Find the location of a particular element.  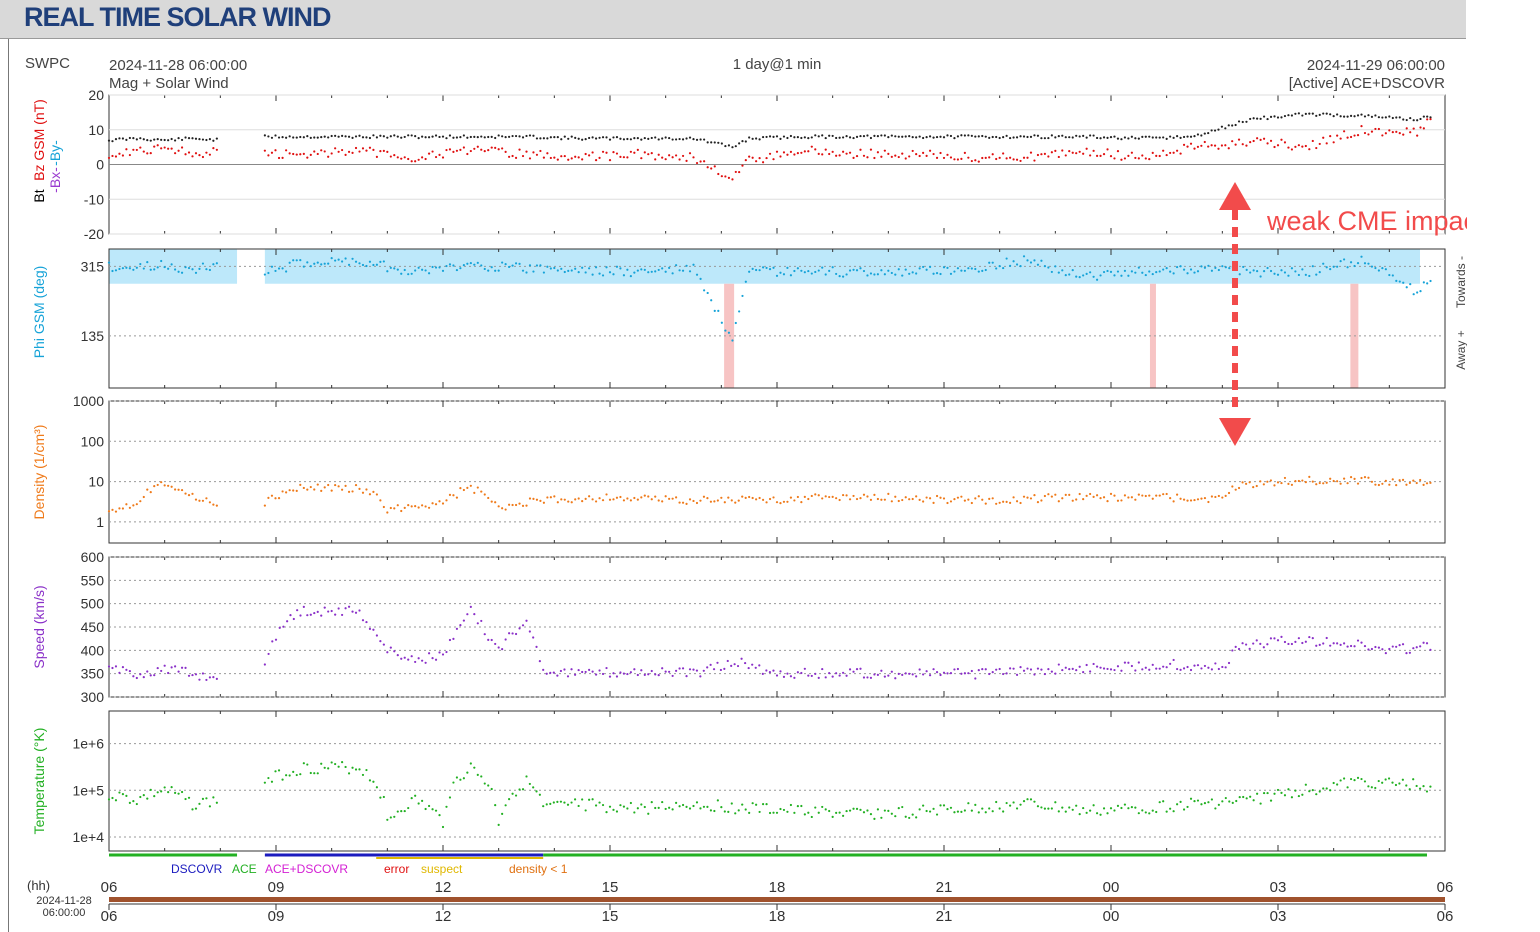

xaxis-tick-label-bottom: 21 is located at coordinates (944, 916).